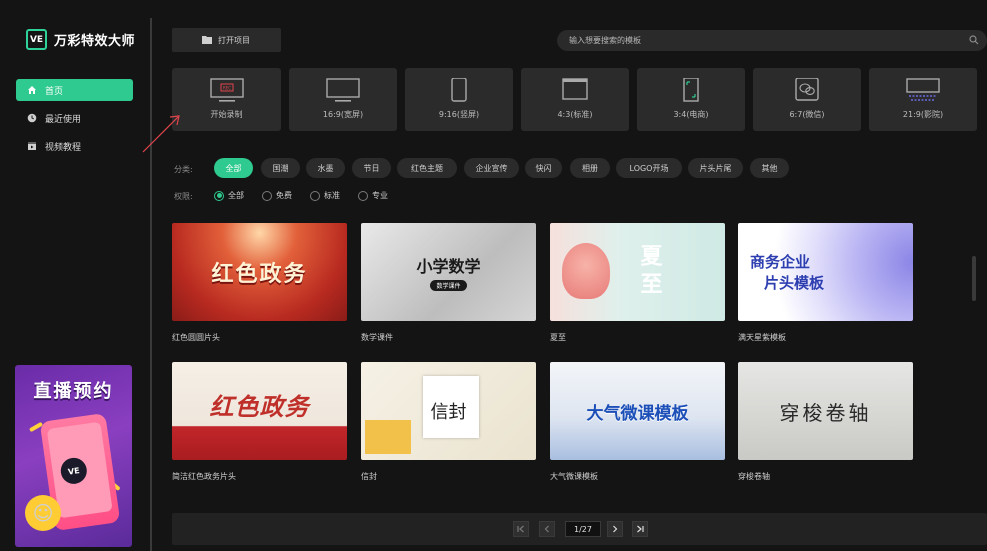 This screenshot has width=987, height=551. What do you see at coordinates (371, 168) in the screenshot?
I see `category-chip-festival: 节日` at bounding box center [371, 168].